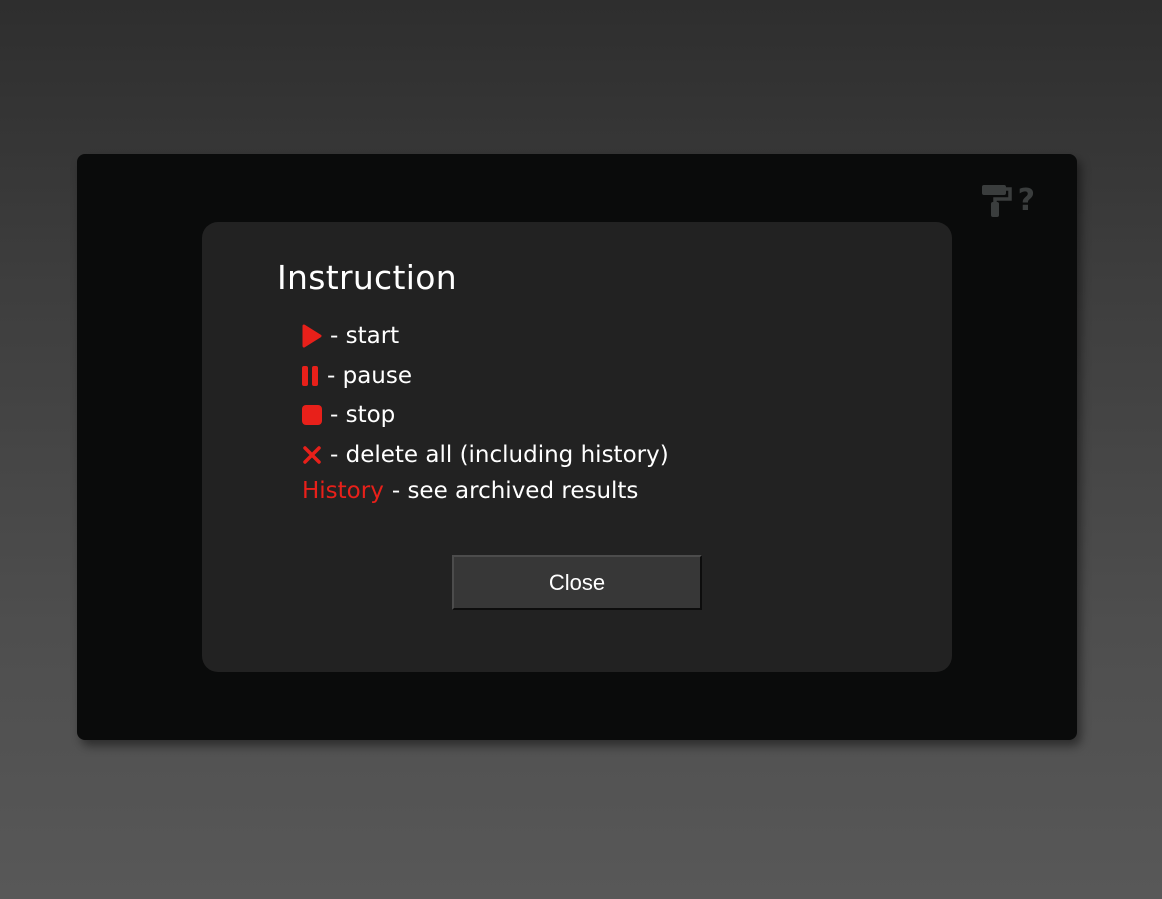  I want to click on instruction-item-pause: - pause, so click(485, 376).